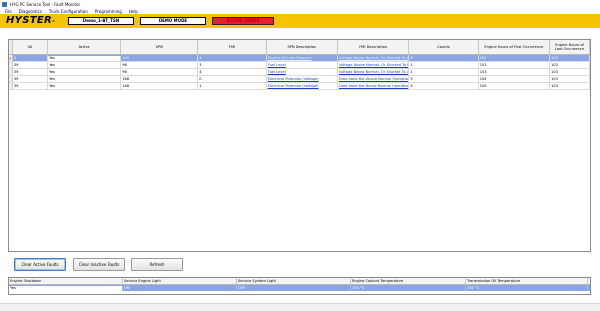  What do you see at coordinates (66, 288) in the screenshot?
I see `engine-shutdown-value: Yes` at bounding box center [66, 288].